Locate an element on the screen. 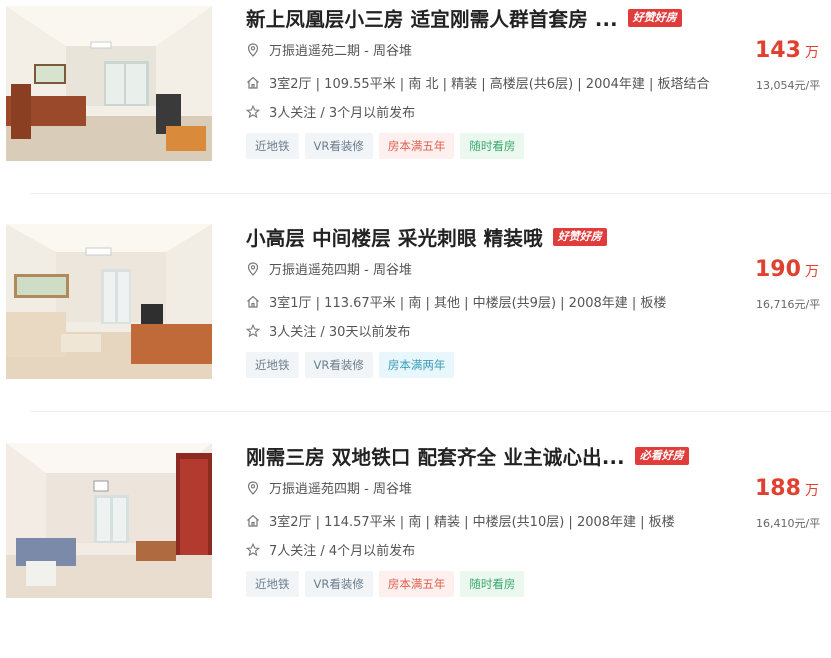 The height and width of the screenshot is (658, 831). follow-row: 3人关注 / 3个月以前发布 is located at coordinates (330, 111).